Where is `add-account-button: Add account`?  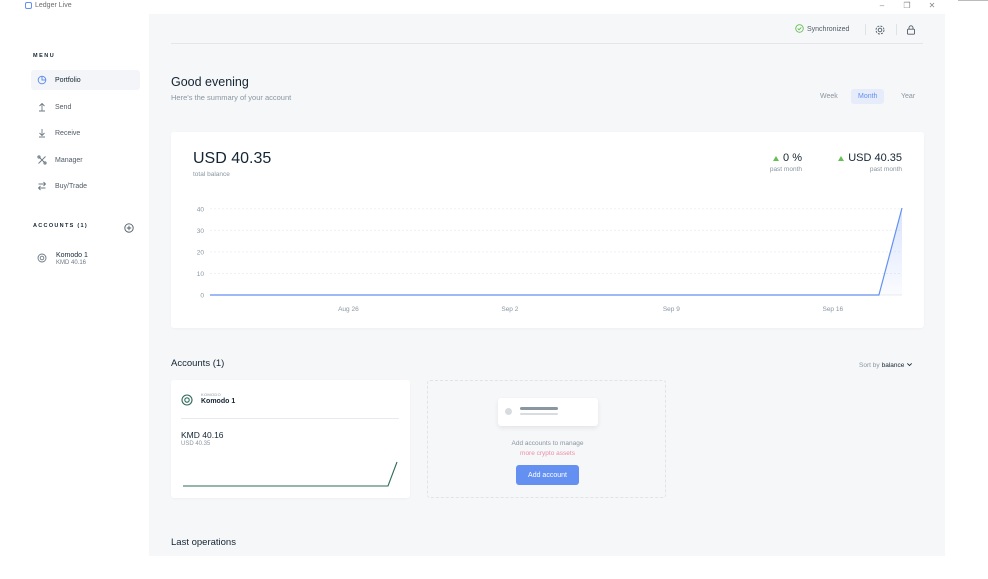 add-account-button: Add account is located at coordinates (547, 475).